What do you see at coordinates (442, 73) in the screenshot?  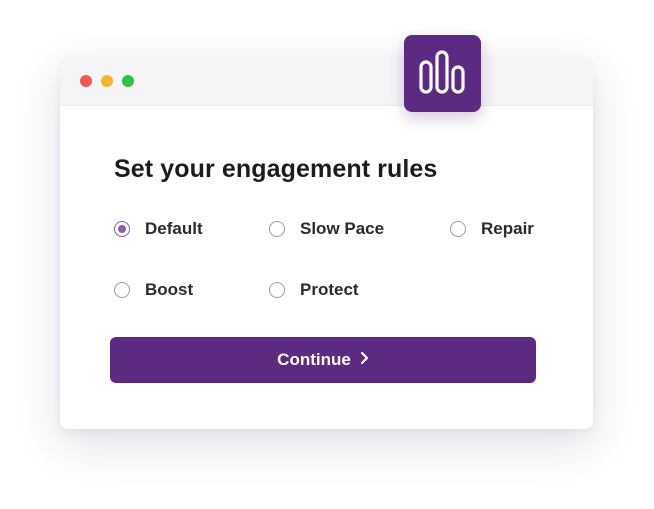 I see `bar-chart-icon` at bounding box center [442, 73].